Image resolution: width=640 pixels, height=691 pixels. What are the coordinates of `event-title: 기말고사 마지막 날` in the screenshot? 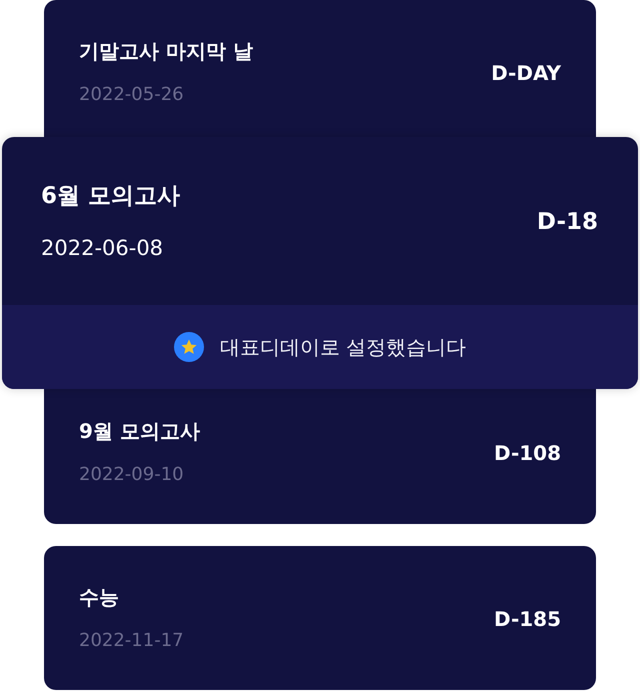 It's located at (166, 51).